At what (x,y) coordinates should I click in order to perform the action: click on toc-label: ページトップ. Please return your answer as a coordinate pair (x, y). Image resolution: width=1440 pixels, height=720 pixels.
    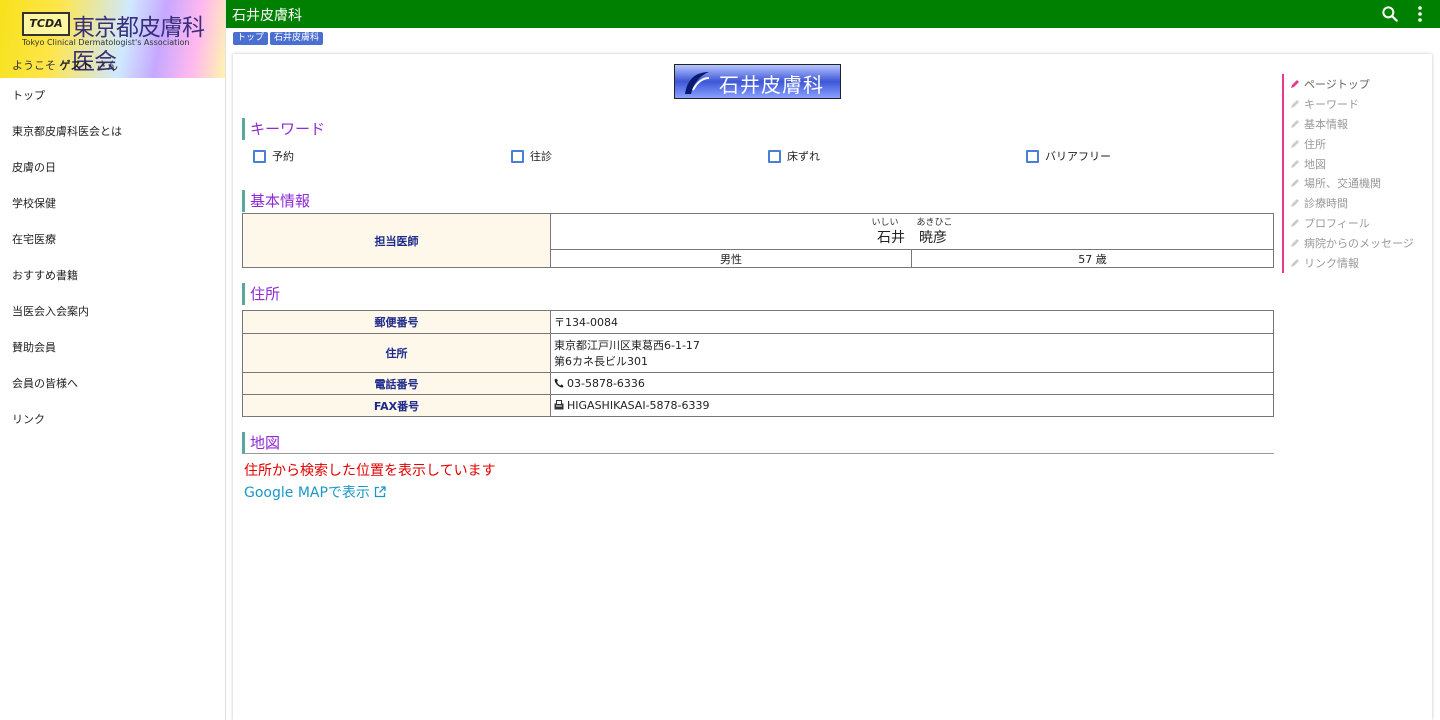
    Looking at the image, I should click on (1337, 84).